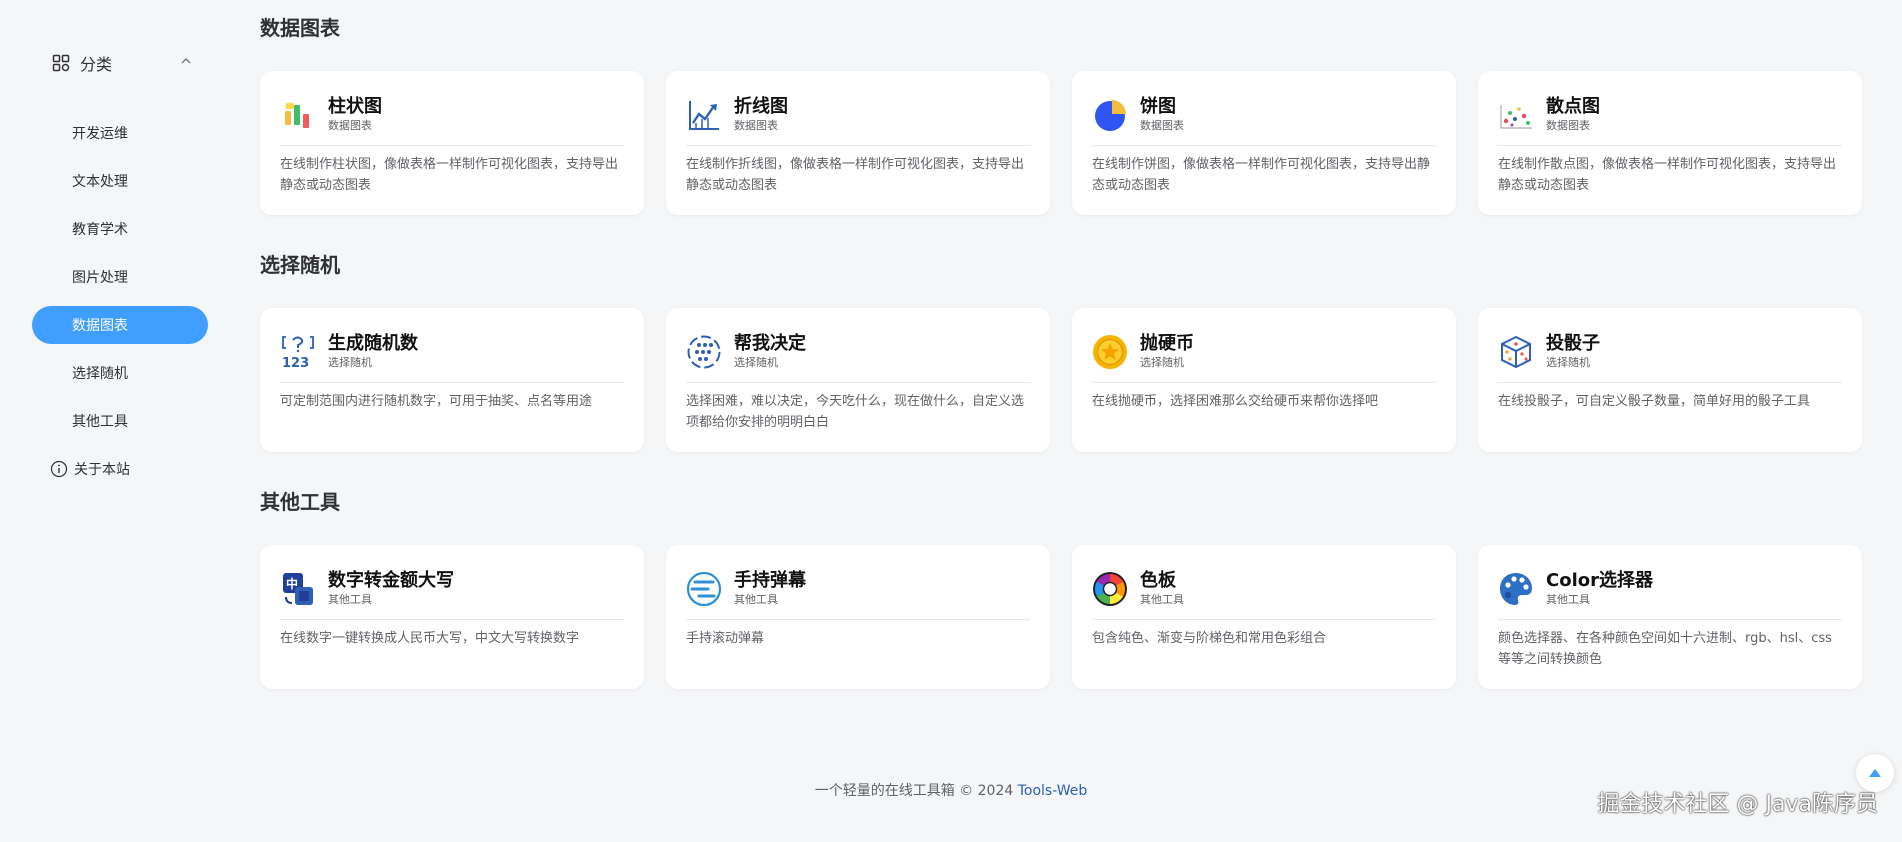  I want to click on tool-description: 手持滚动弹幕, so click(725, 638).